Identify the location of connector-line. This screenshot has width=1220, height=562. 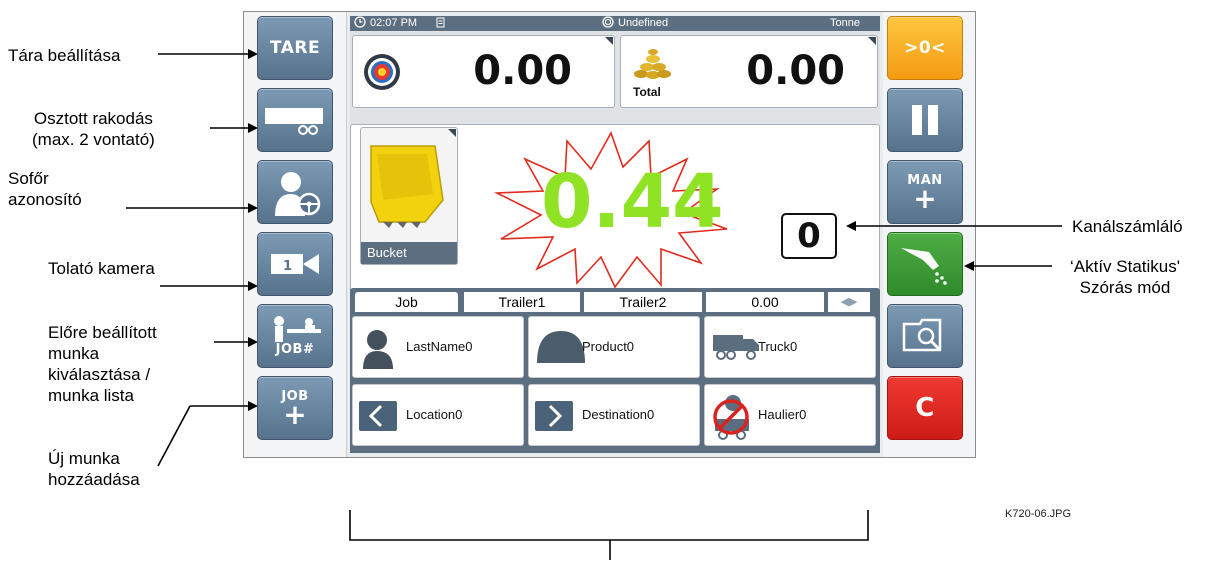
(174, 436).